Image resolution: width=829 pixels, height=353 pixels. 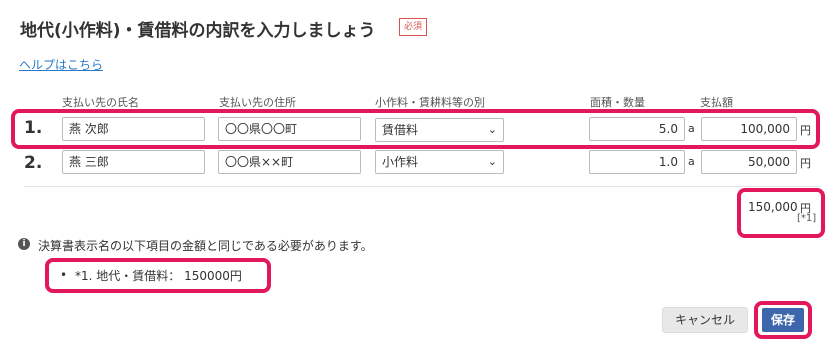 What do you see at coordinates (24, 244) in the screenshot?
I see `info-icon: i` at bounding box center [24, 244].